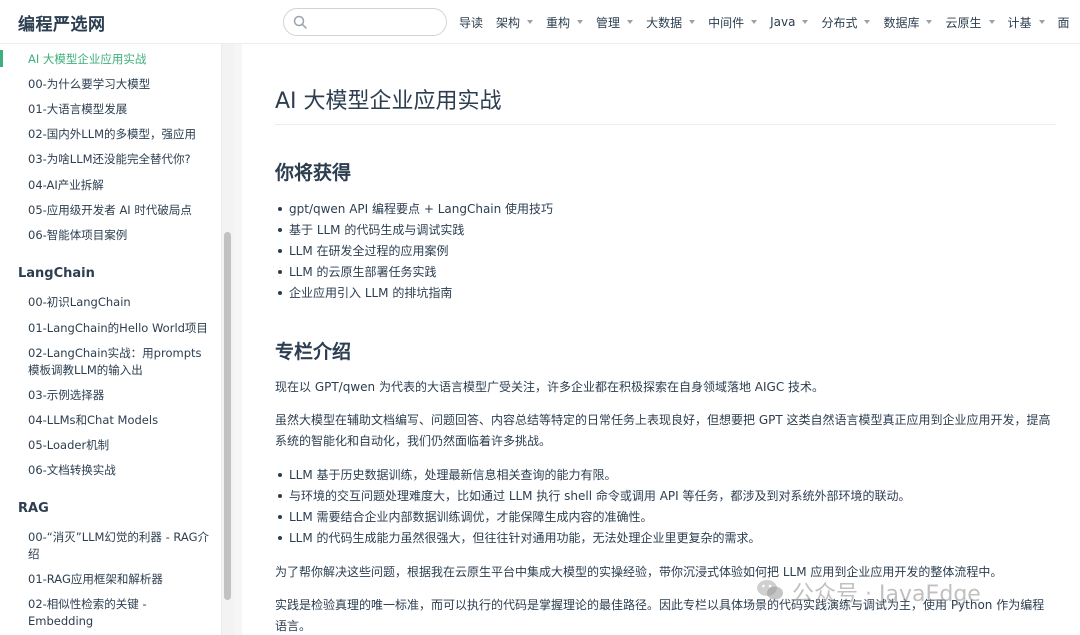  I want to click on nav-item-label: 大数据, so click(664, 22).